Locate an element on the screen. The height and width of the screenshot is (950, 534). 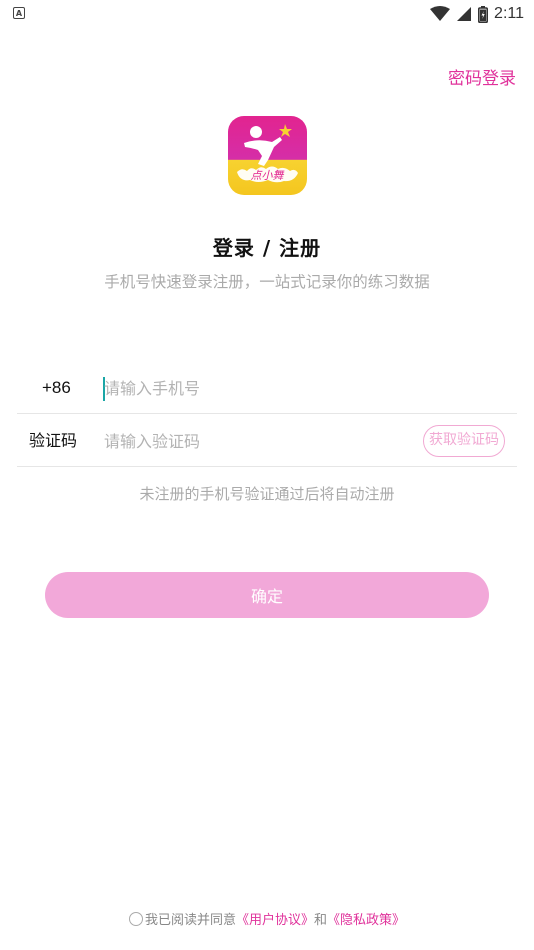
country-code: +86 is located at coordinates (56, 388).